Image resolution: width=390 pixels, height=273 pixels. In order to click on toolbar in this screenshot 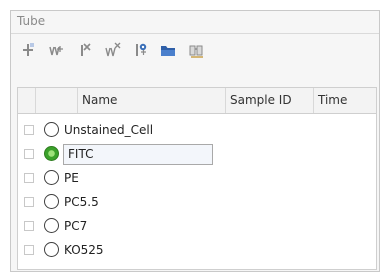, I will do `click(112, 50)`.